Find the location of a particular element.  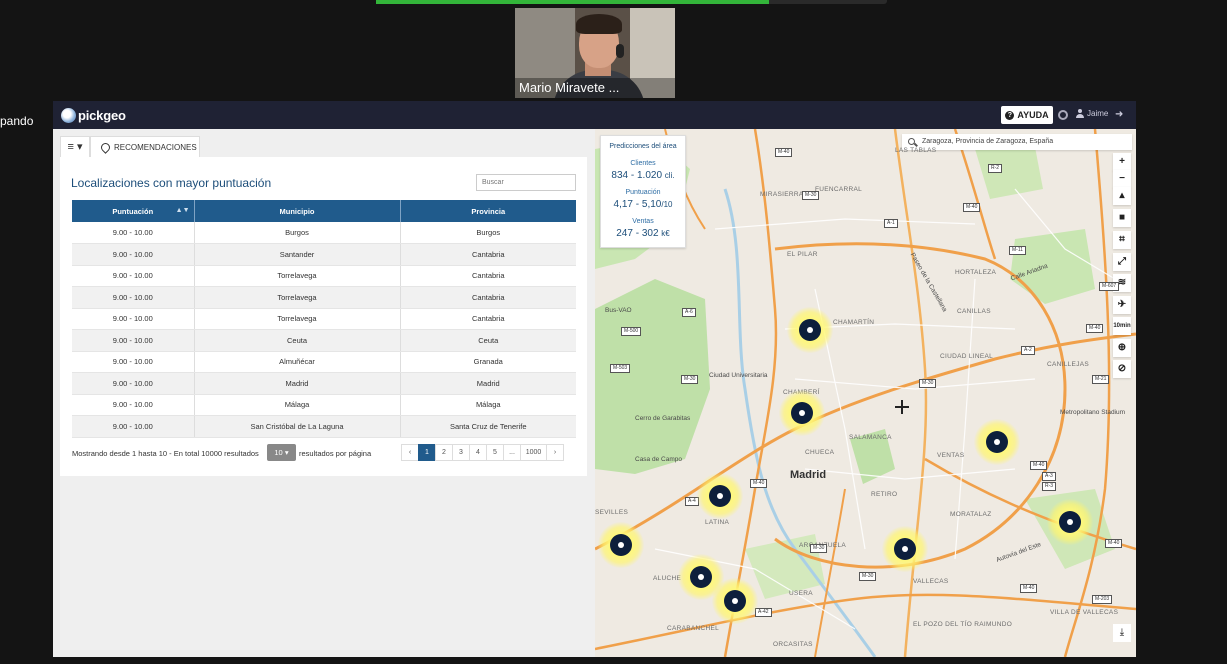

column-header-municipio: Municipio is located at coordinates (297, 211).